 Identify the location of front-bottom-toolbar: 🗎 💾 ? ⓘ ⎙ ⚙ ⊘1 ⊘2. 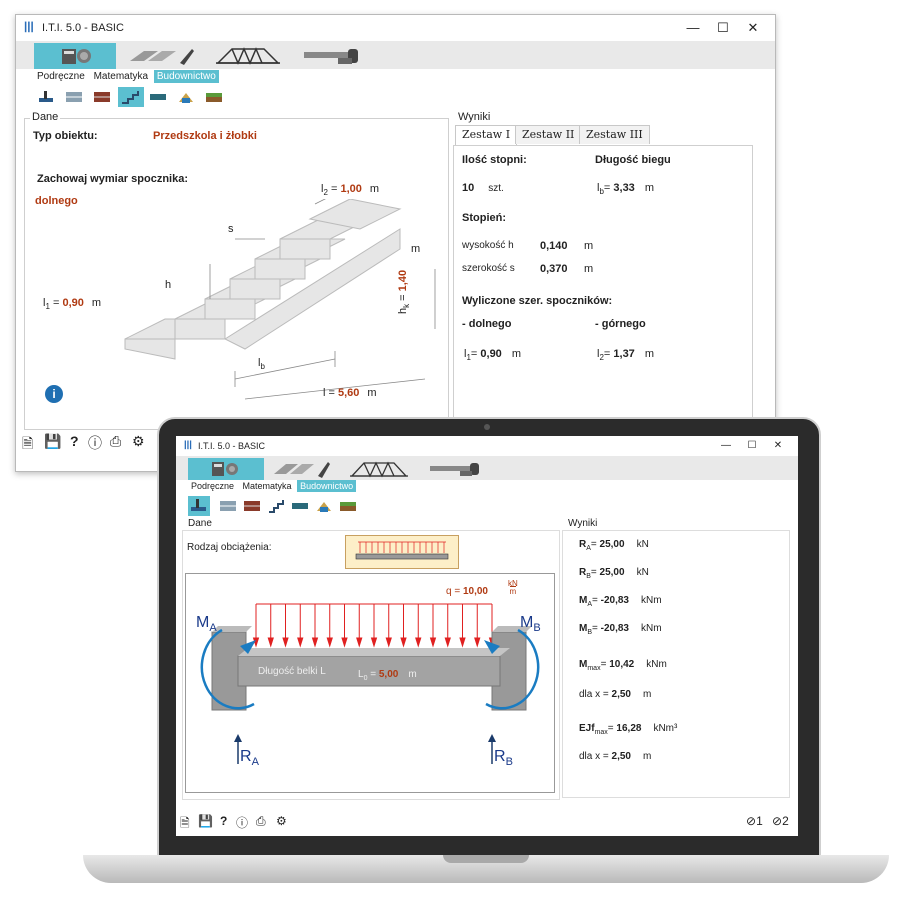
(486, 824).